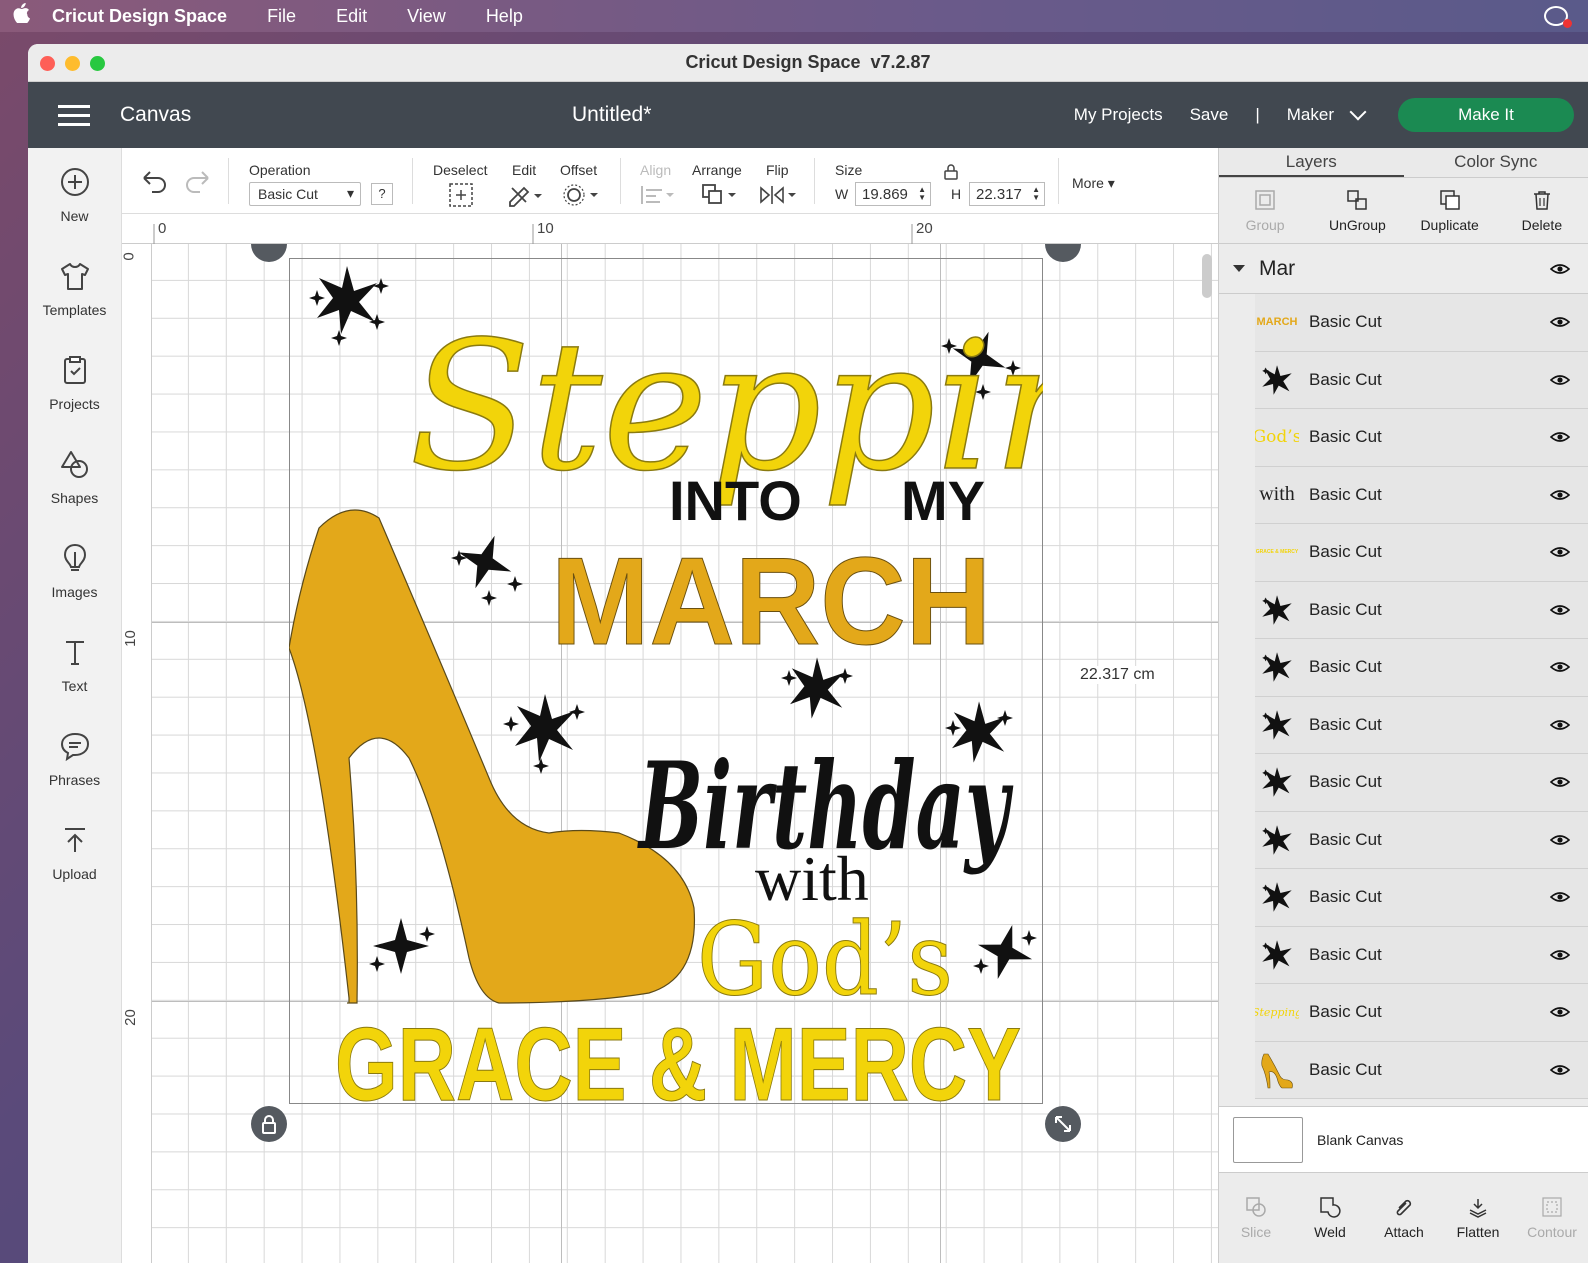  What do you see at coordinates (97, 63) in the screenshot?
I see `zoom-window-button` at bounding box center [97, 63].